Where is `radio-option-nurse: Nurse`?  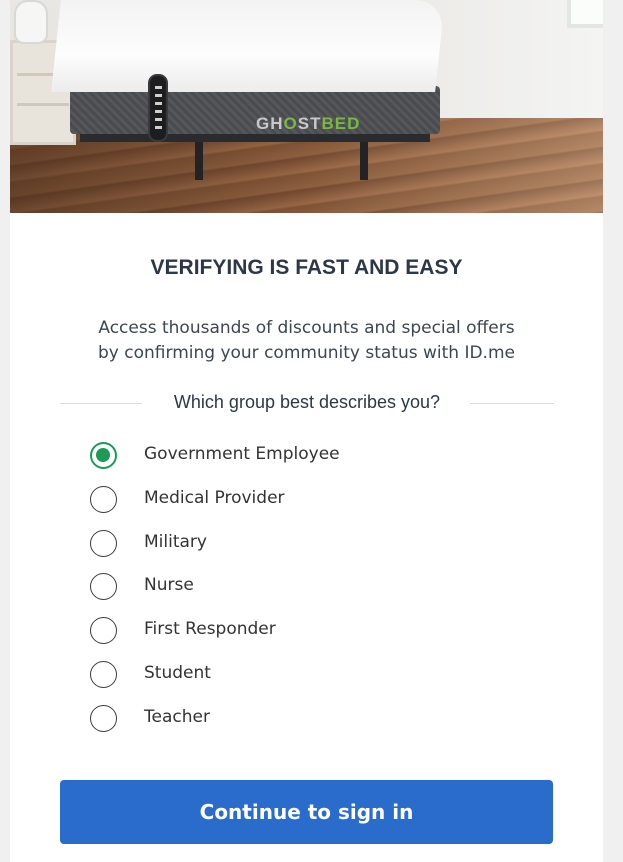 radio-option-nurse: Nurse is located at coordinates (310, 593).